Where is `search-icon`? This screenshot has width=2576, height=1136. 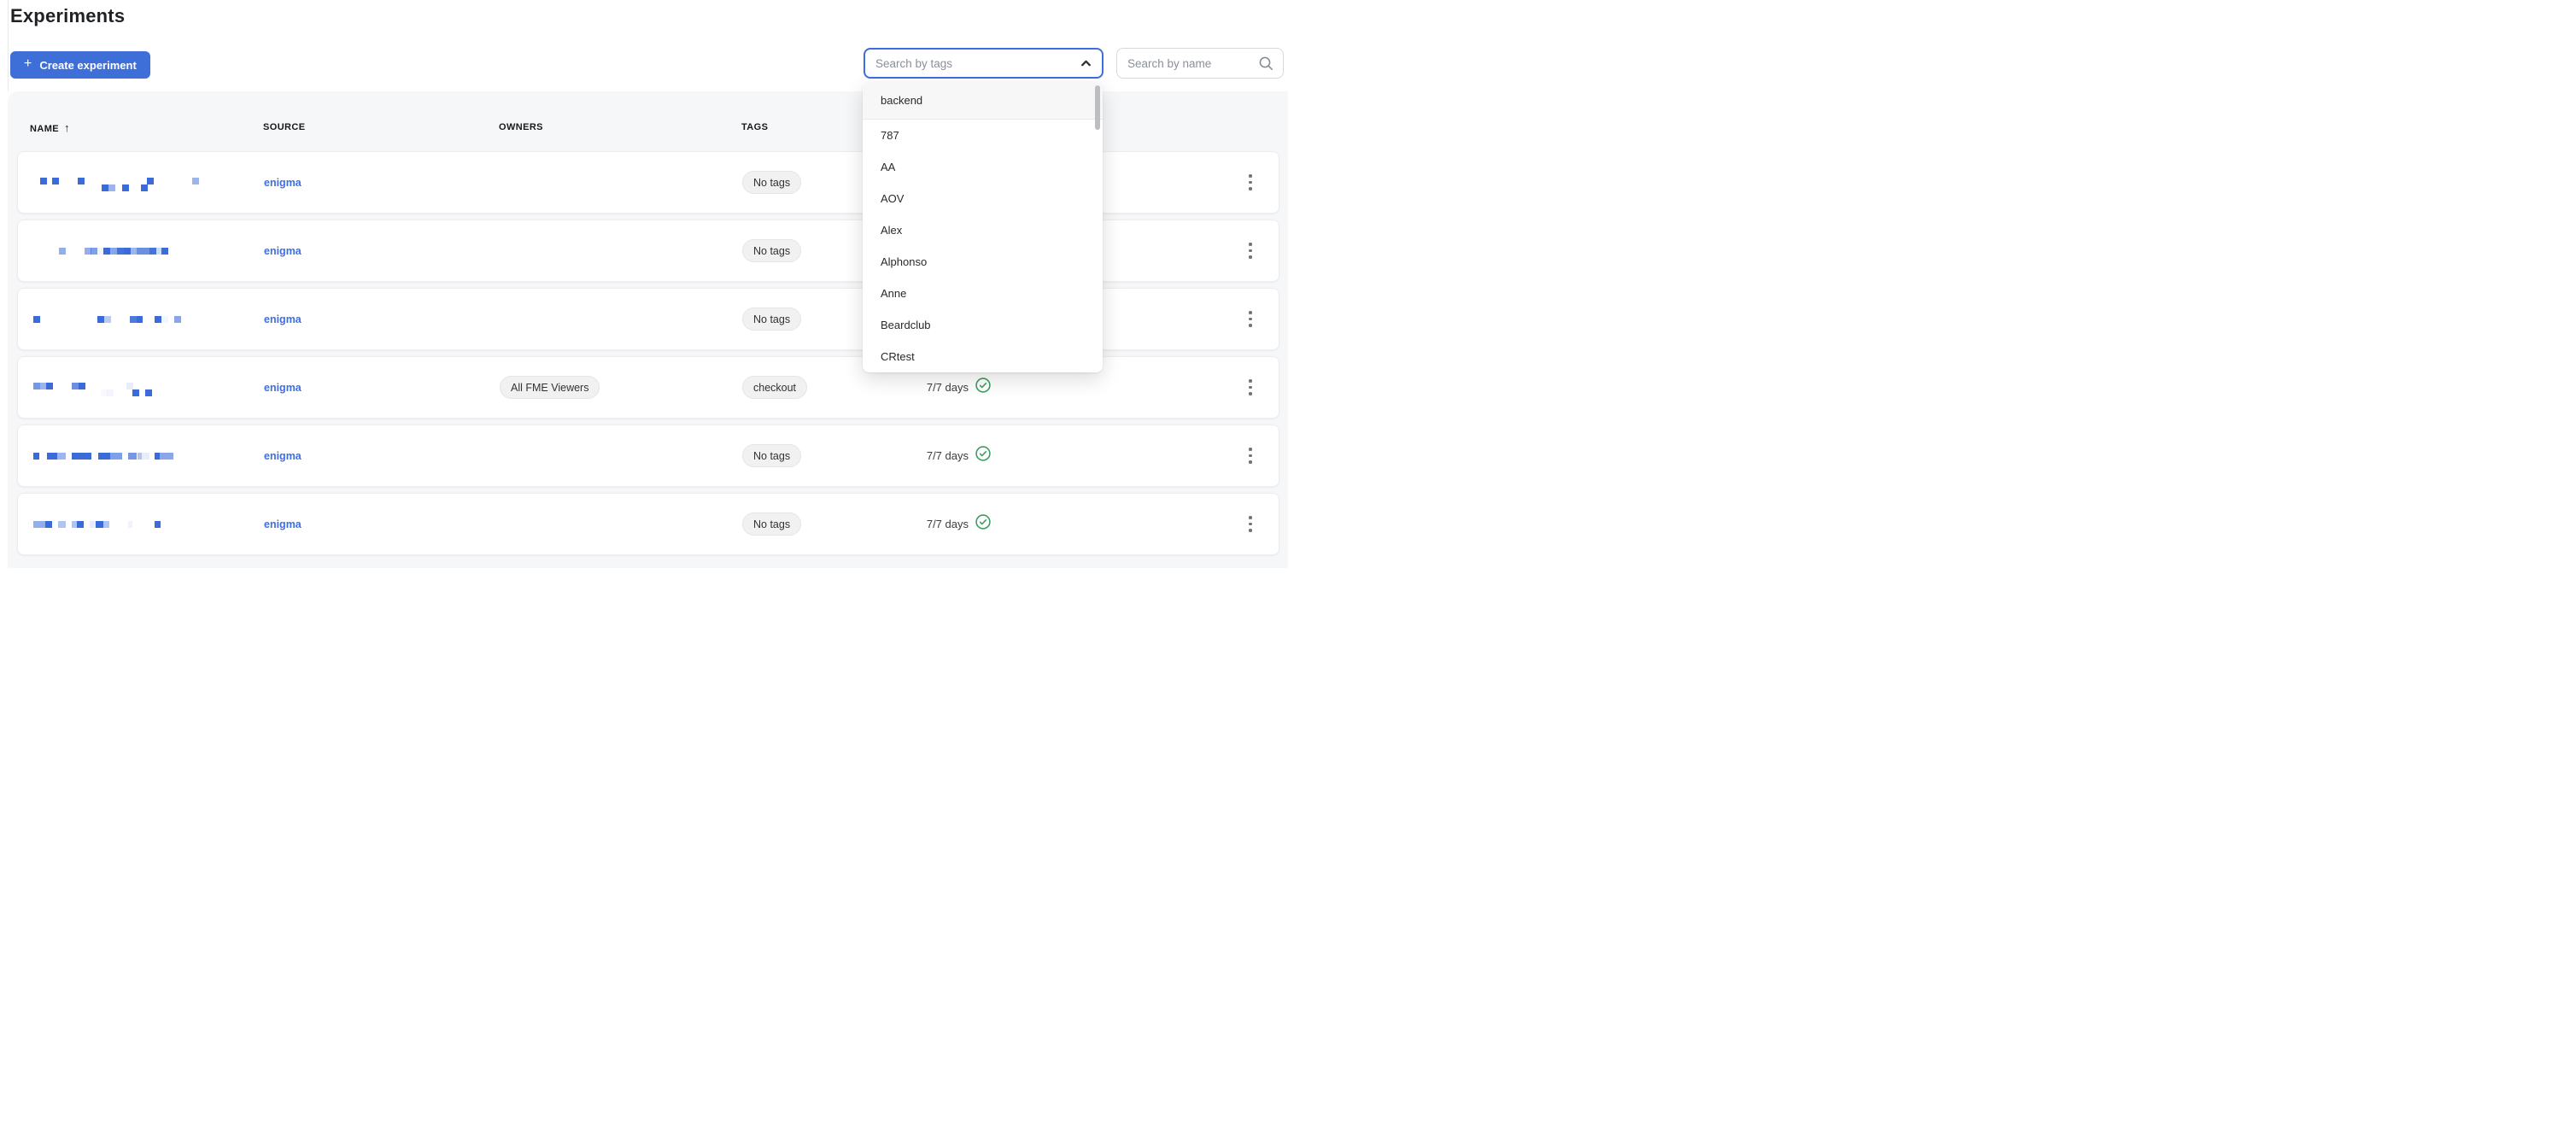 search-icon is located at coordinates (1265, 63).